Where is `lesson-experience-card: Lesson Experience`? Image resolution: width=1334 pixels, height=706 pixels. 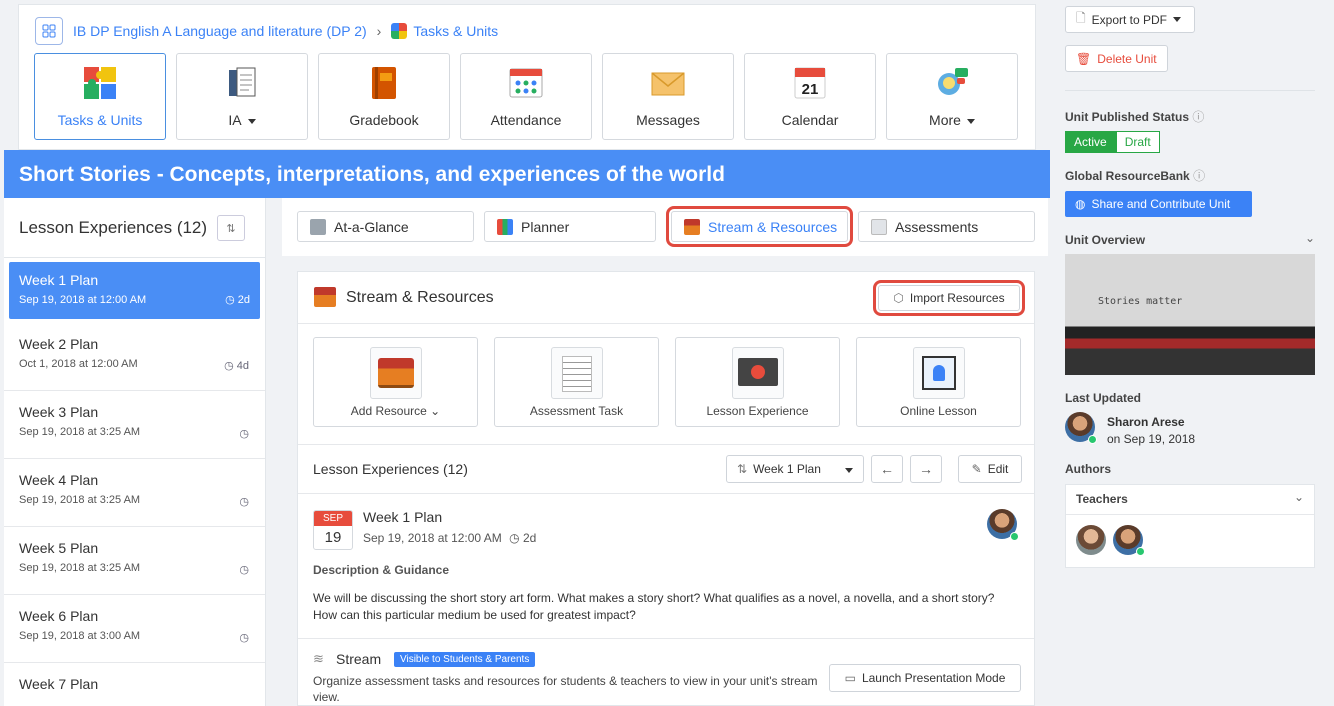
lesson-experience-card: Lesson Experience is located at coordinates (757, 382).